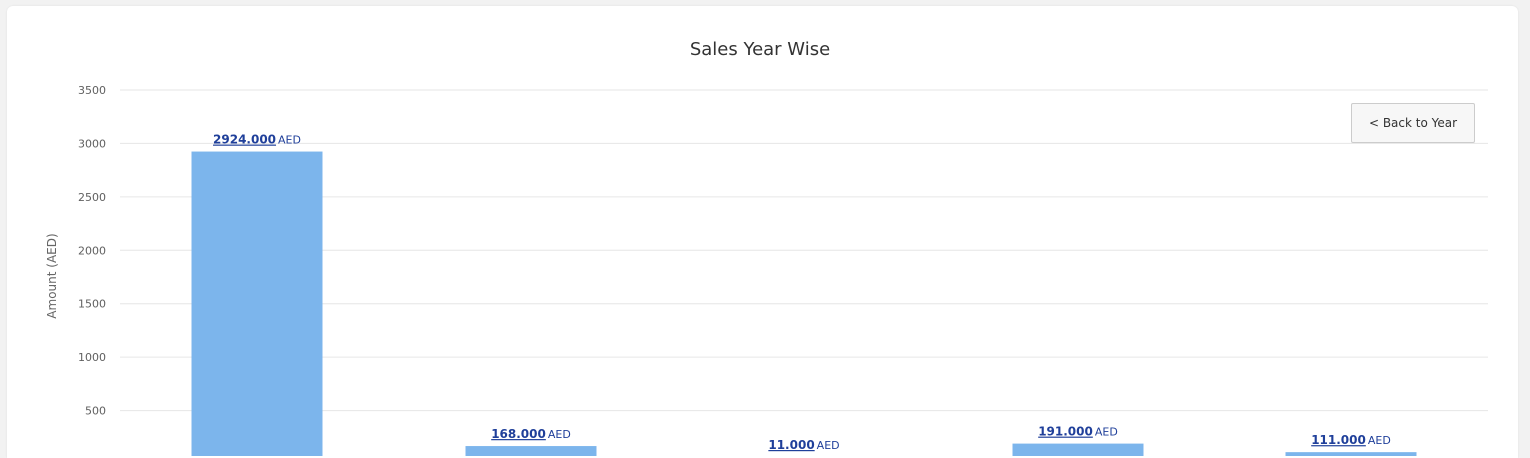 The height and width of the screenshot is (458, 1530). Describe the element at coordinates (1065, 432) in the screenshot. I see `bar-value-text: 191.000` at that location.